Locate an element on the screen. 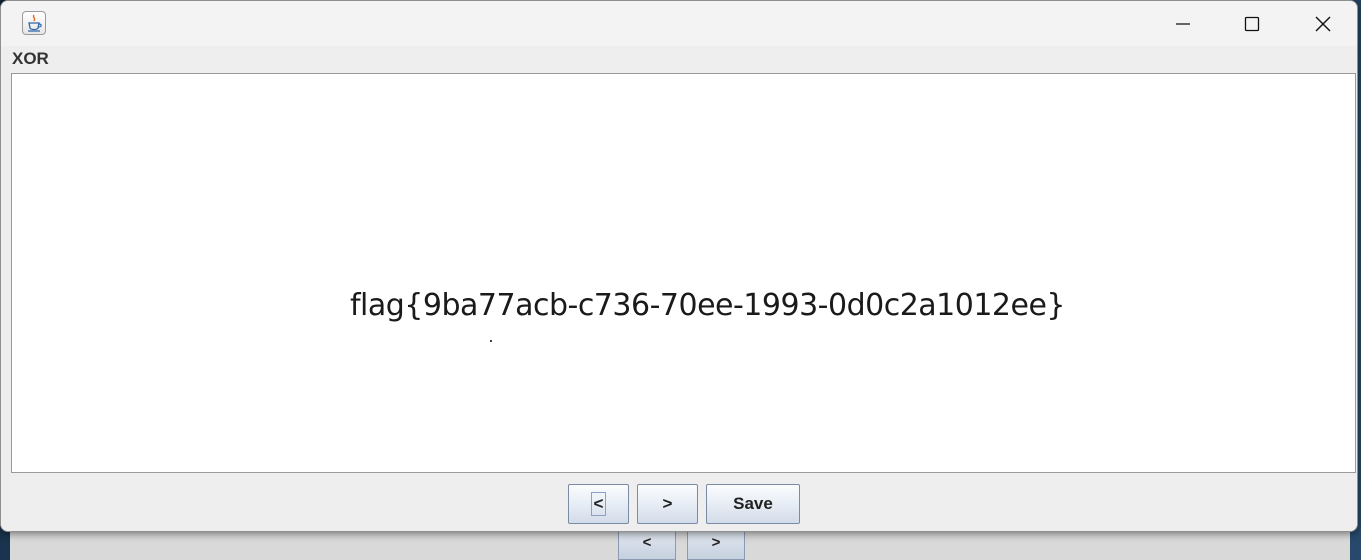  prev-button-label: < is located at coordinates (598, 504).